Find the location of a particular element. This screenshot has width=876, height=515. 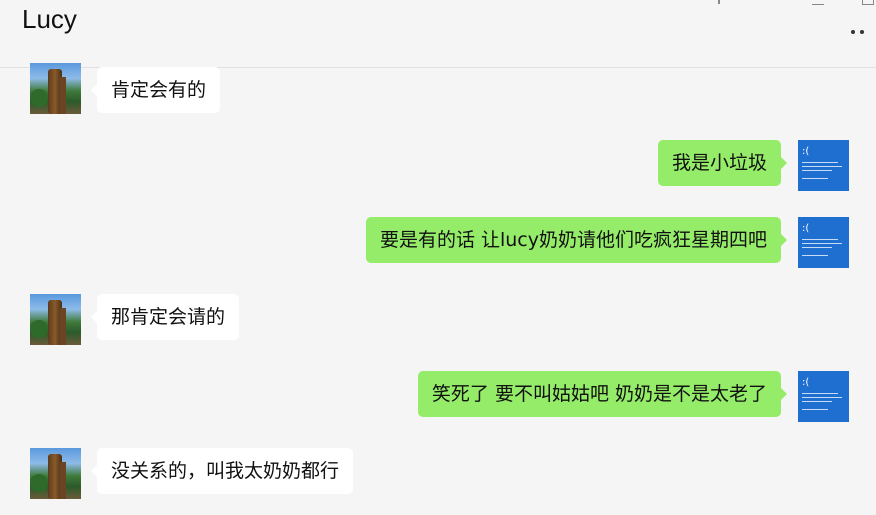

more-dots-icon is located at coordinates (859, 32).